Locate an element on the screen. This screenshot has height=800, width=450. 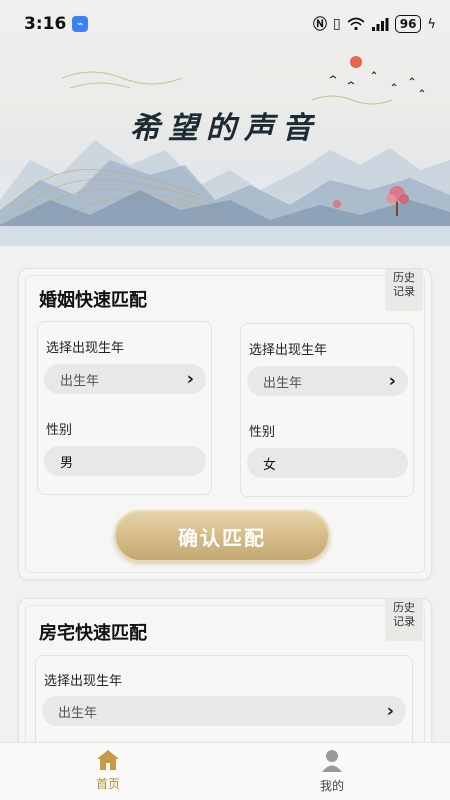
nav-mine: 我的 is located at coordinates (332, 771).